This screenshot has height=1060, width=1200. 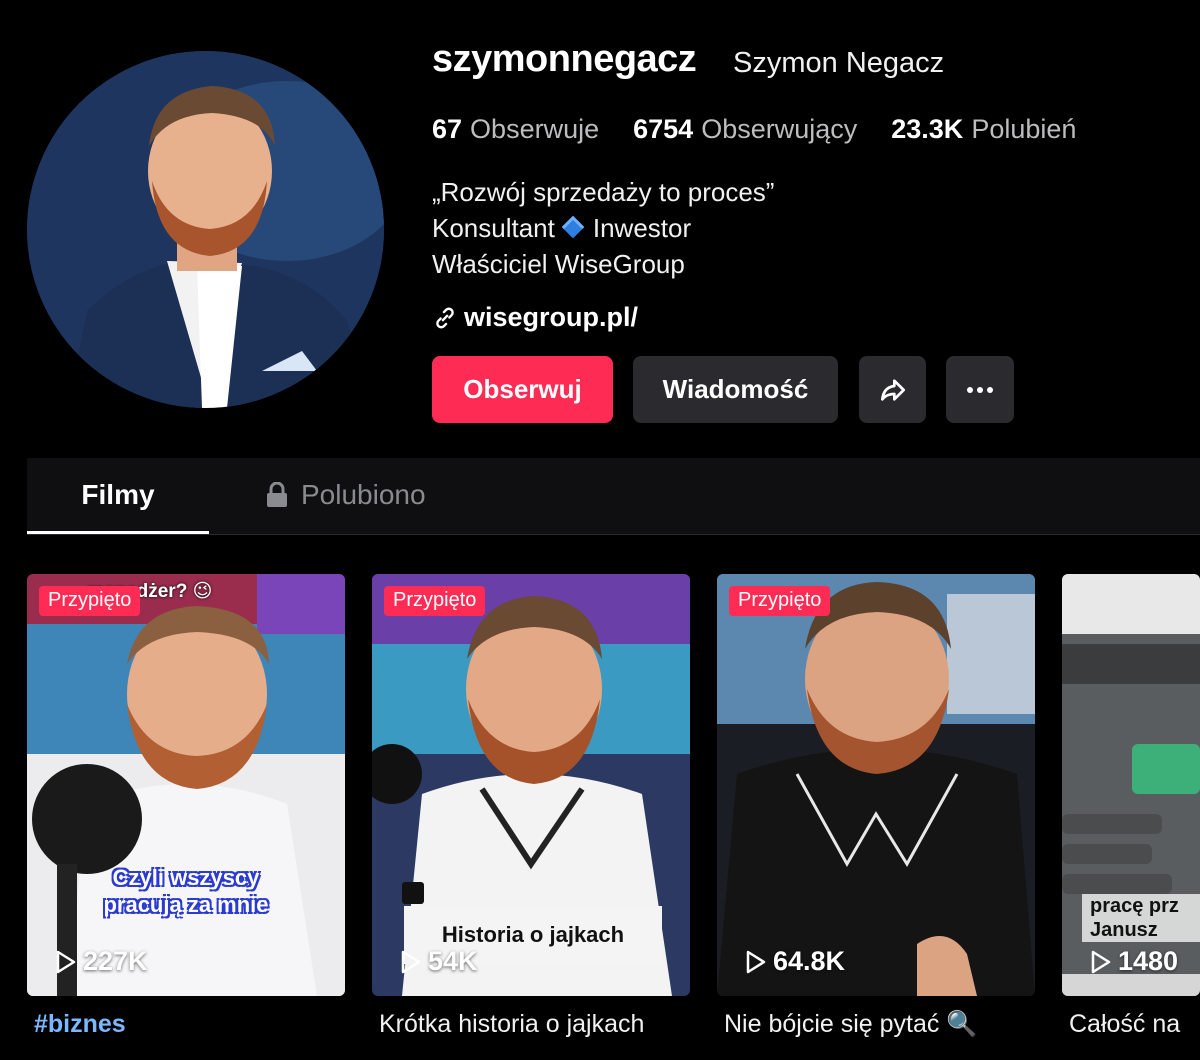 I want to click on stat-label: Polubień, so click(x=1024, y=129).